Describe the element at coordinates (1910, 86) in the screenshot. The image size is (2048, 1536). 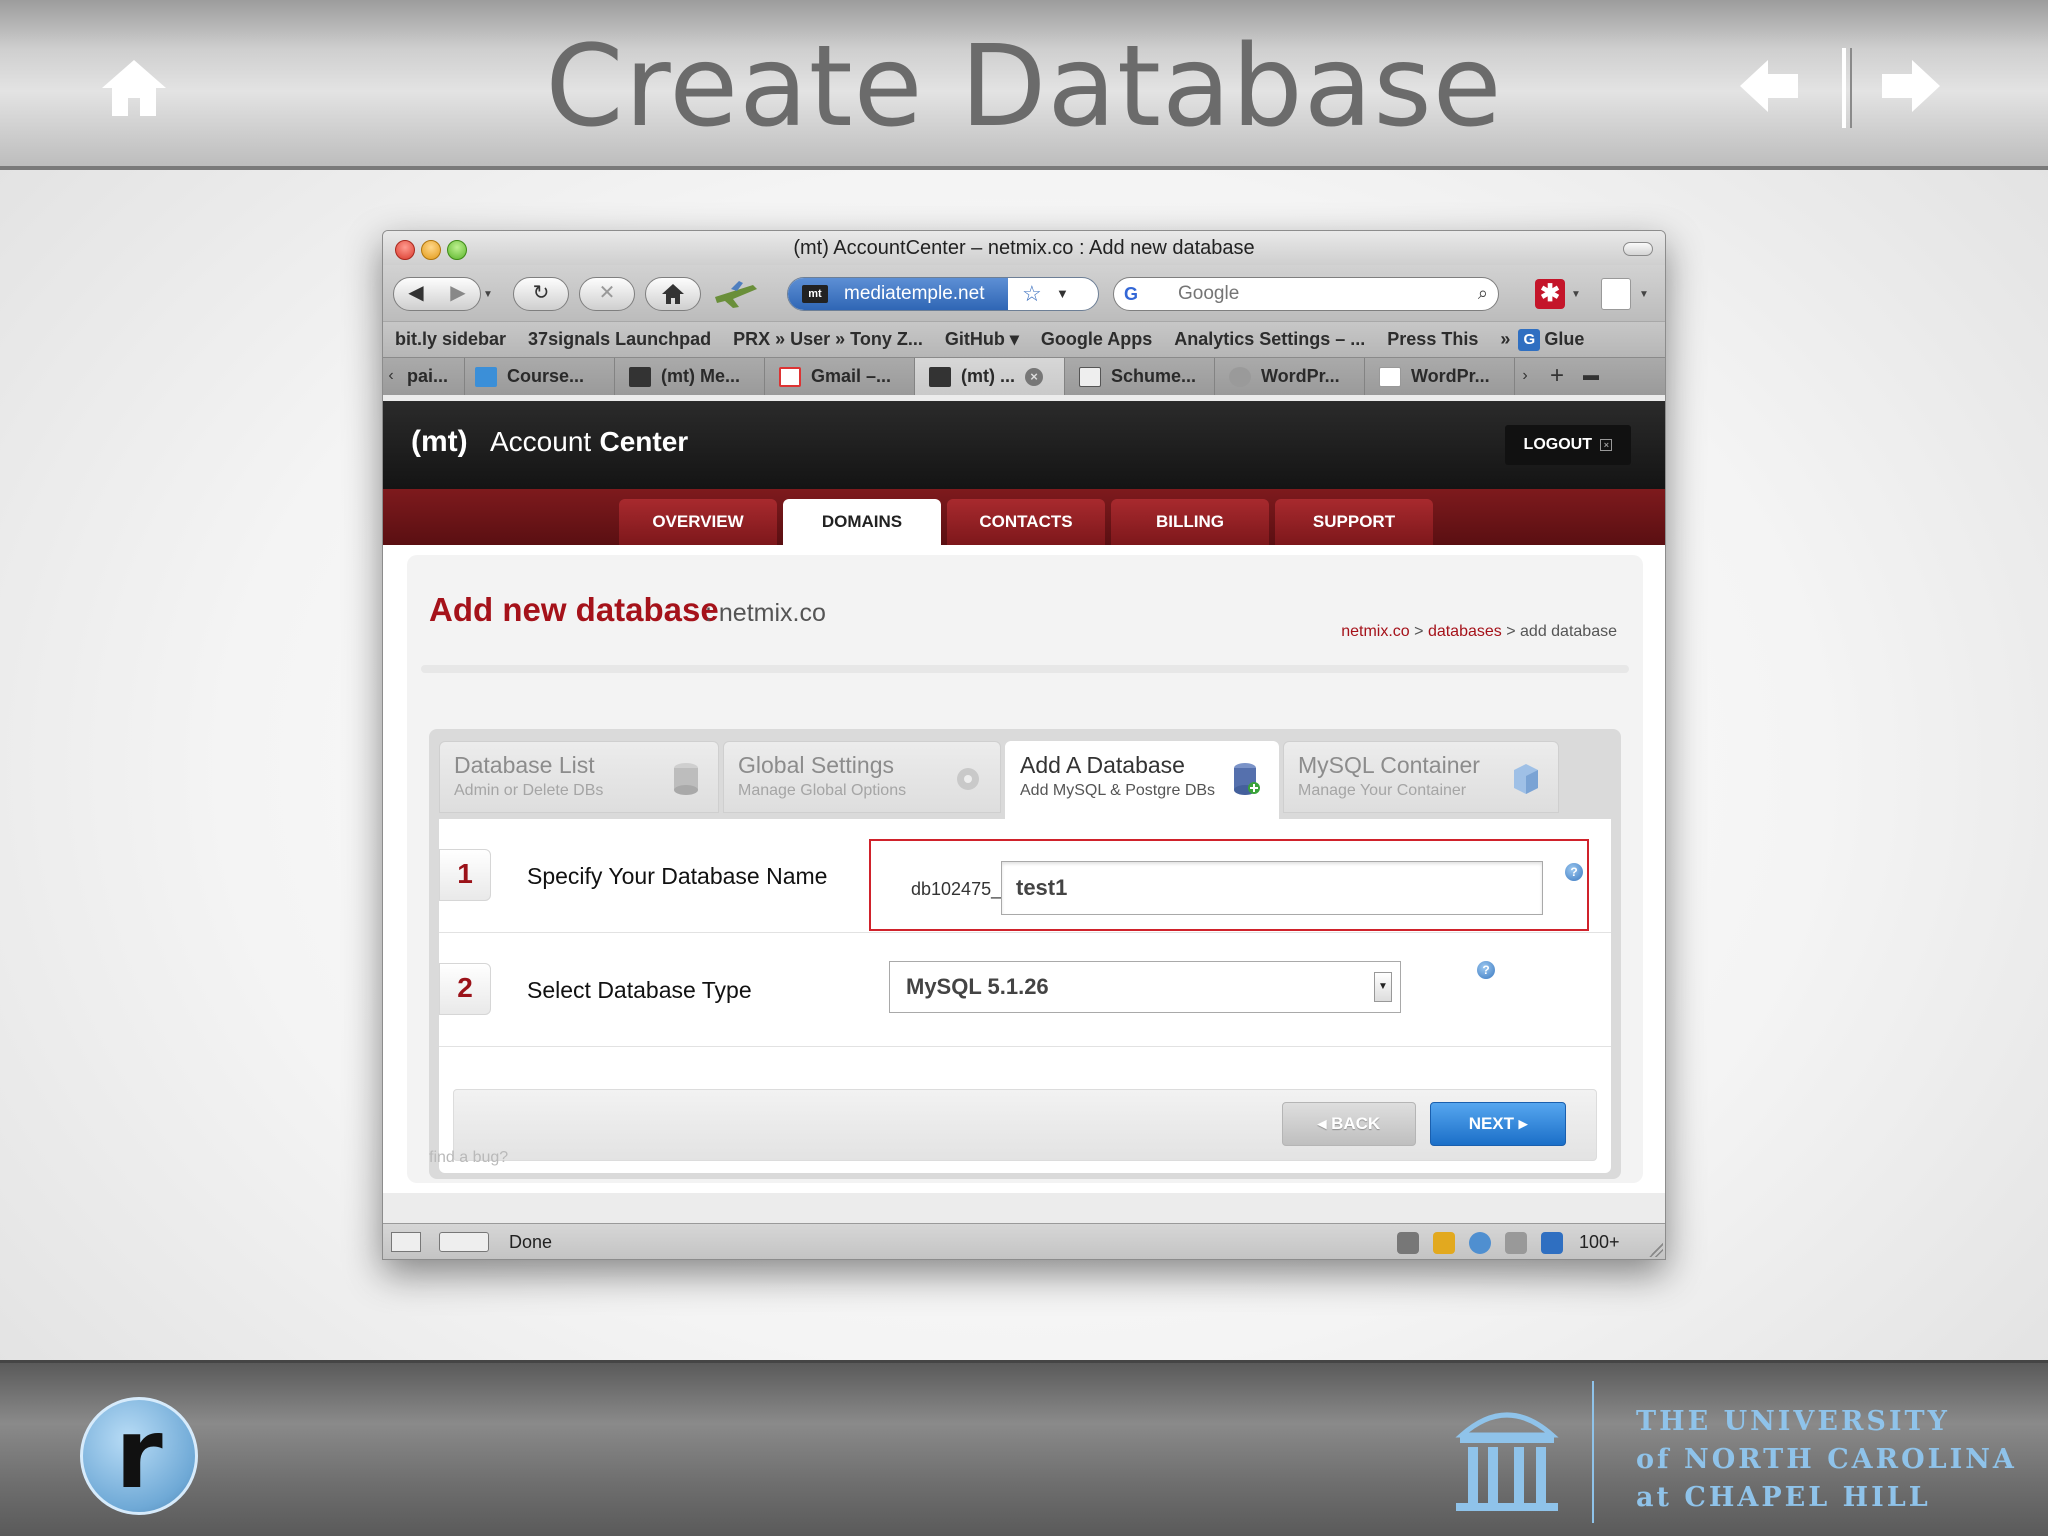
I see `next-slide-icon` at that location.